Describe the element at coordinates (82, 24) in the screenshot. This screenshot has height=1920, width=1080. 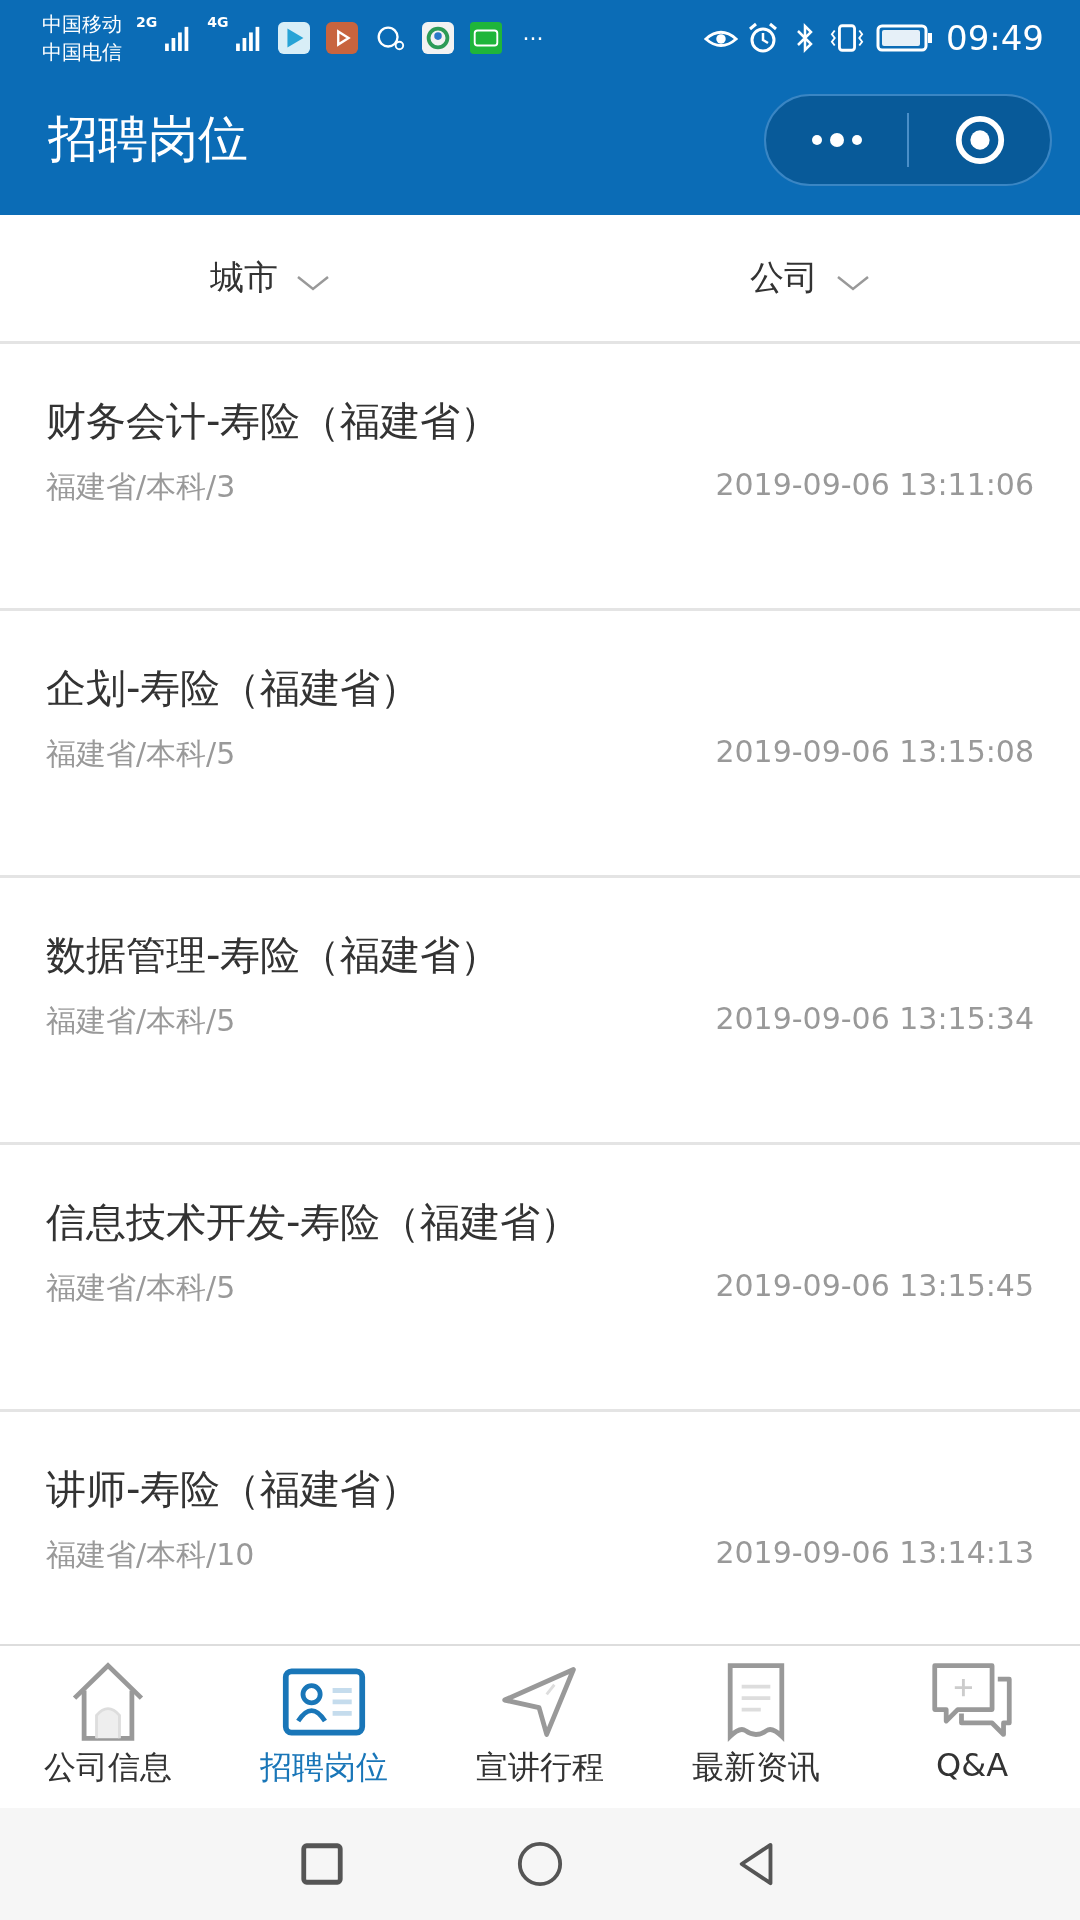
I see `carrier-name: 中国移动` at that location.